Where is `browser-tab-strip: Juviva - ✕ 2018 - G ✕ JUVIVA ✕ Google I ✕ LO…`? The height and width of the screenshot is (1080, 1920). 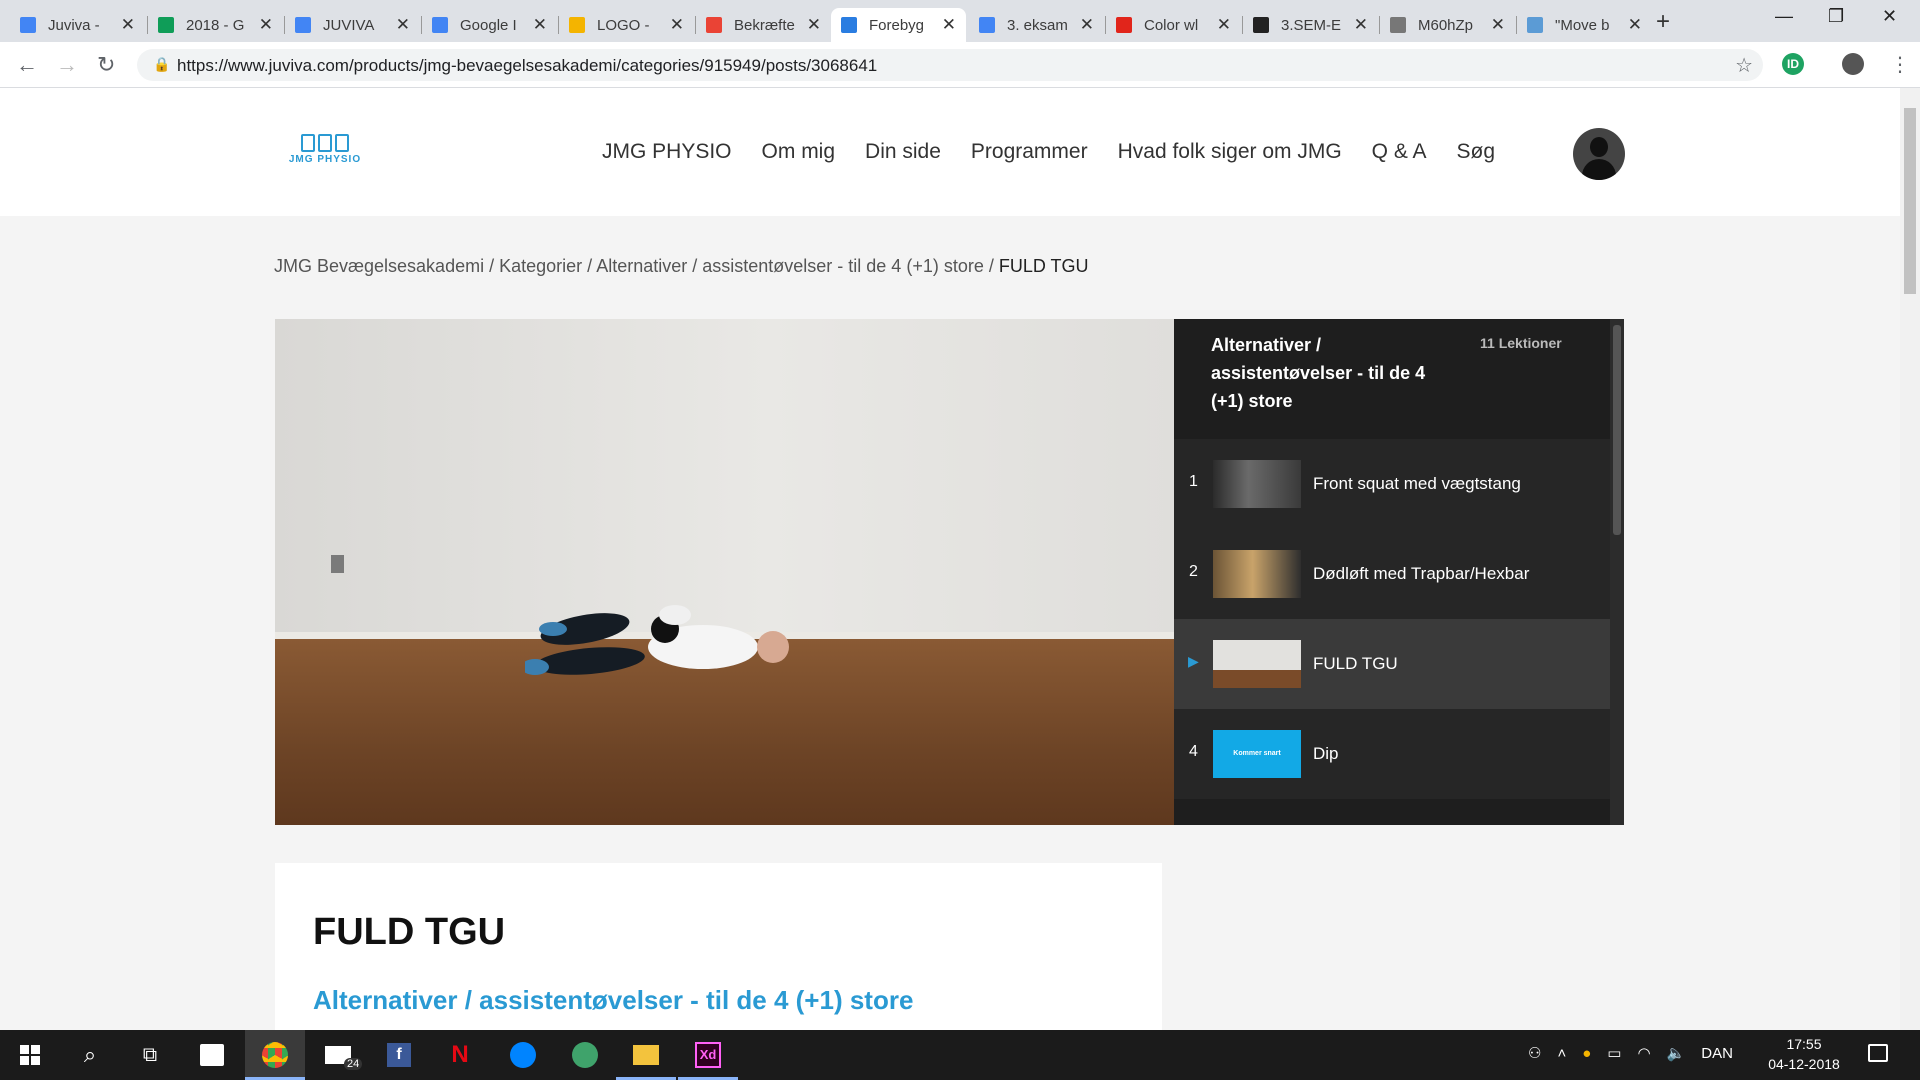 browser-tab-strip: Juviva - ✕ 2018 - G ✕ JUVIVA ✕ Google I ✕ LO… is located at coordinates (960, 21).